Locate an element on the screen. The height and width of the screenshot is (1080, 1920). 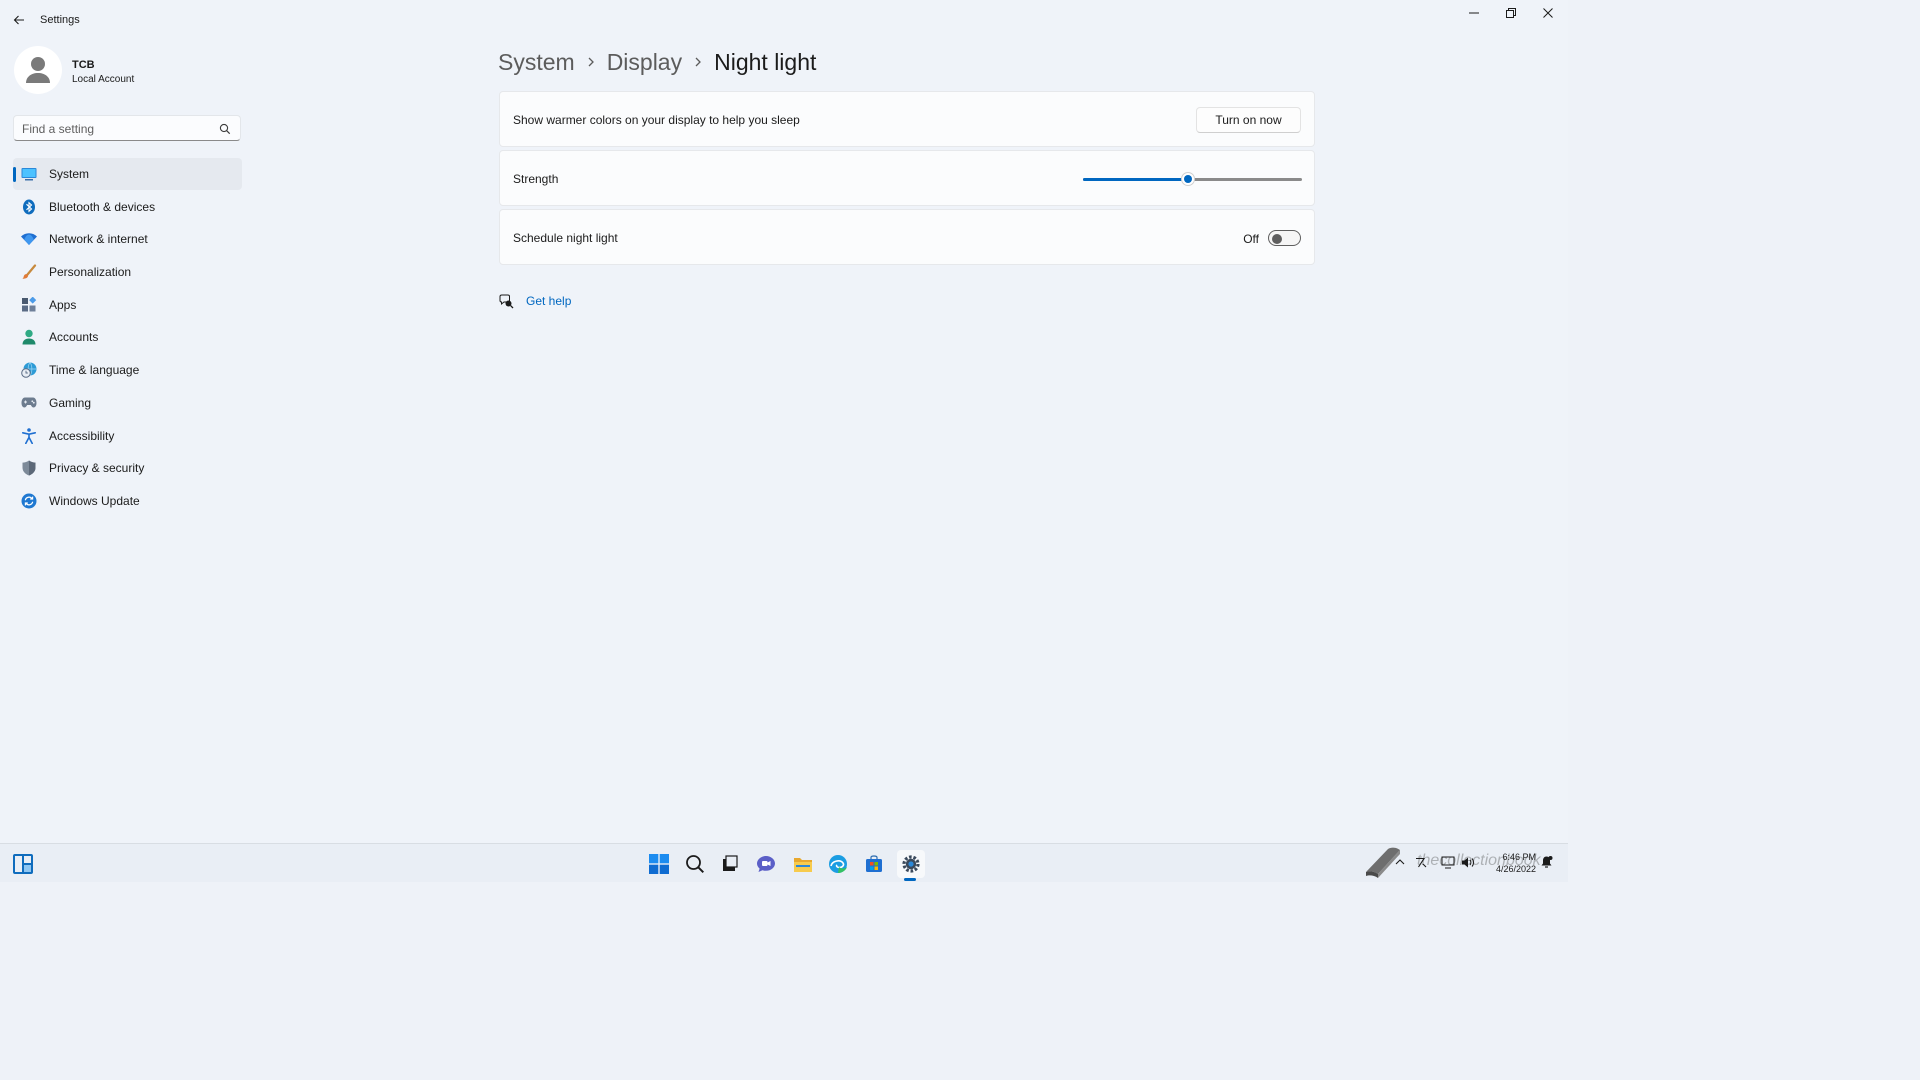
store-icon is located at coordinates (874, 863).